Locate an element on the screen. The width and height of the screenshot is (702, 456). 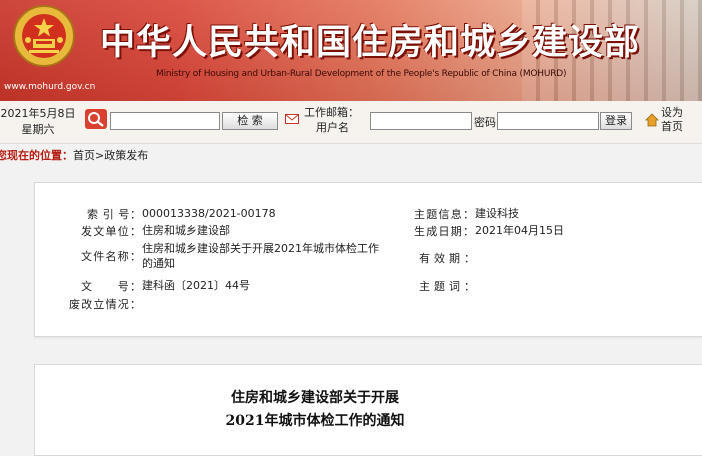
status-label: 废改立情况： is located at coordinates (105, 304).